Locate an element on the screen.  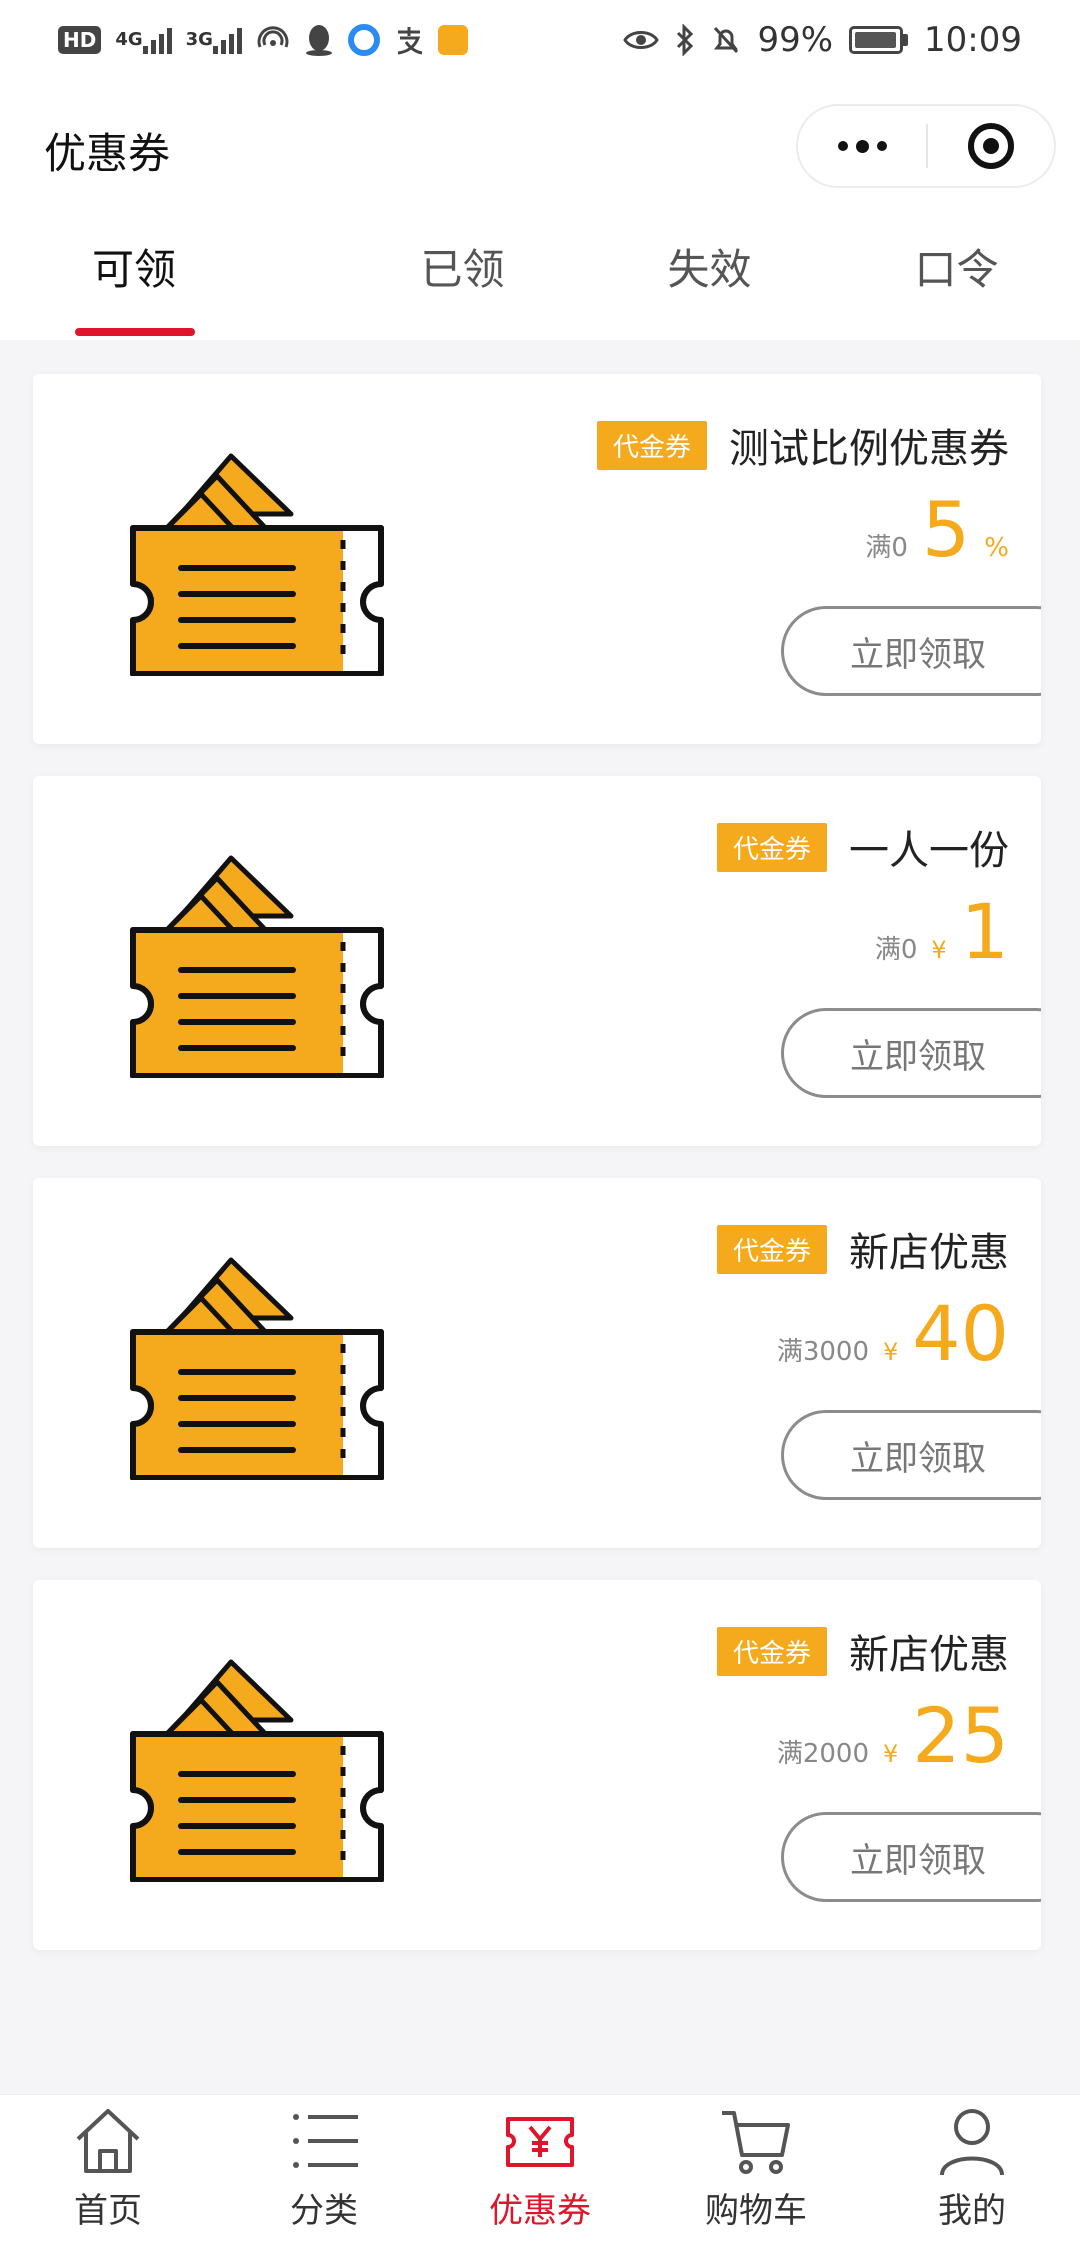
nav-home: 首页 is located at coordinates (108, 2169).